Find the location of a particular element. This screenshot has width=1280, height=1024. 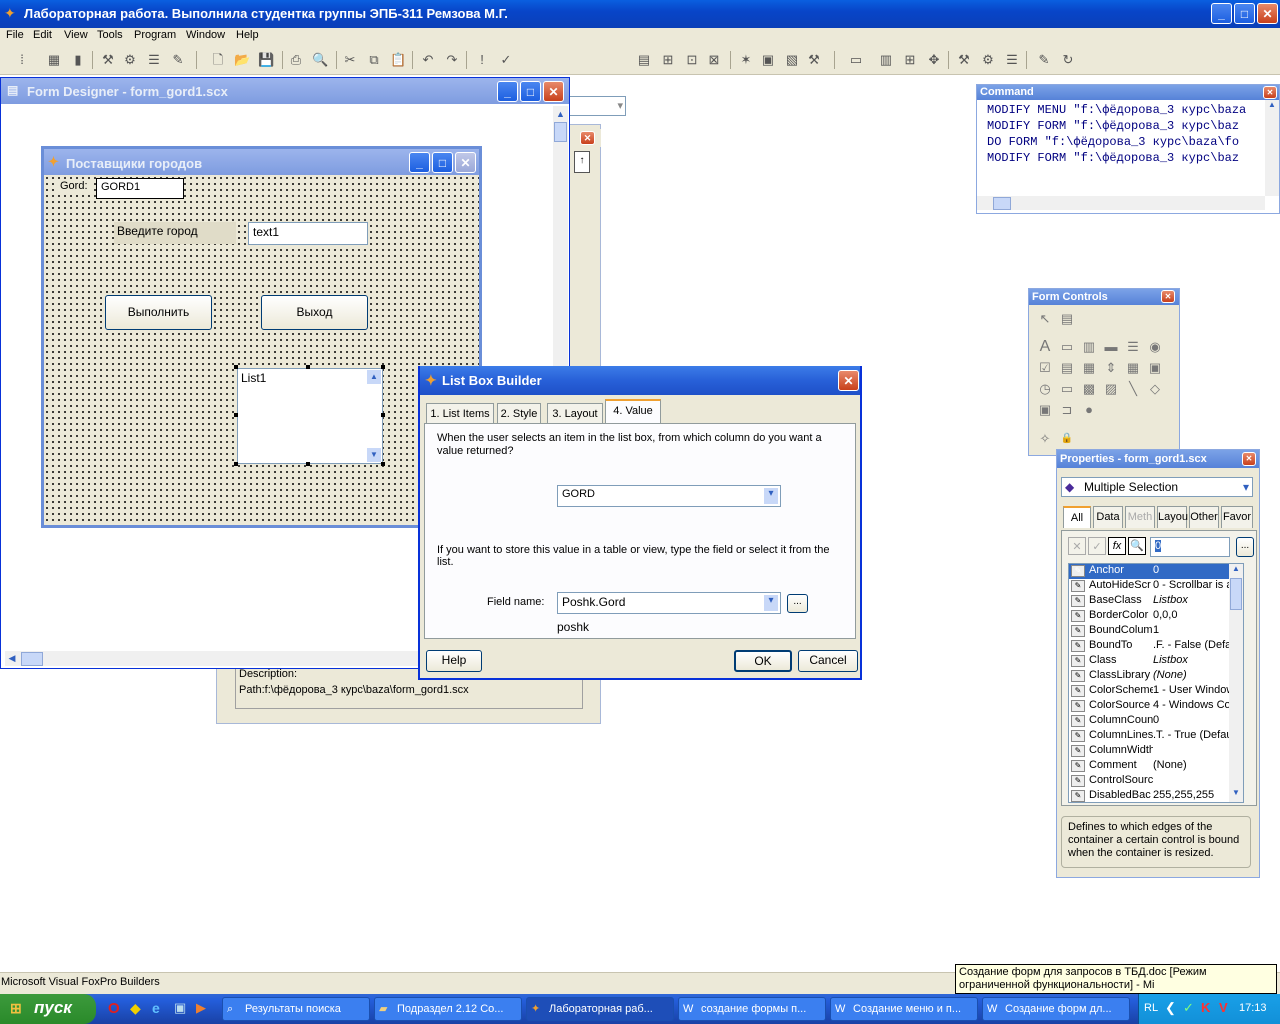

new-file-icon: 🗋 is located at coordinates (218, 60).